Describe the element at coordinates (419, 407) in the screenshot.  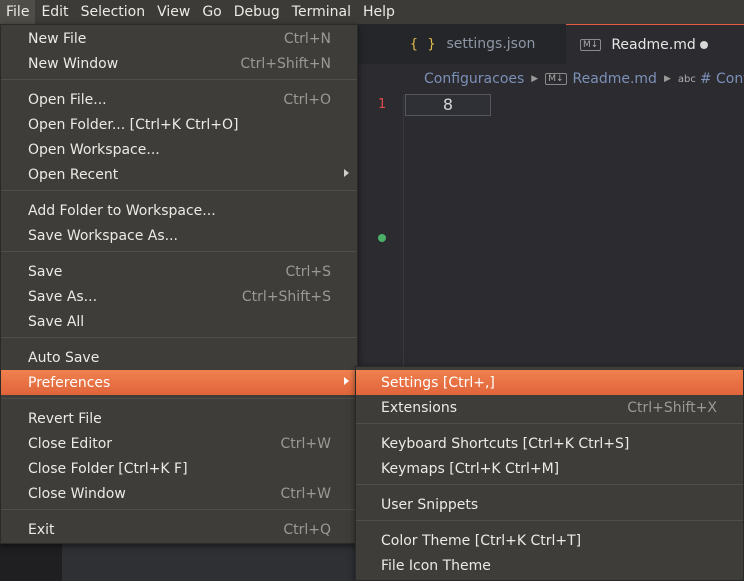
I see `menu-item-label: Extensions` at that location.